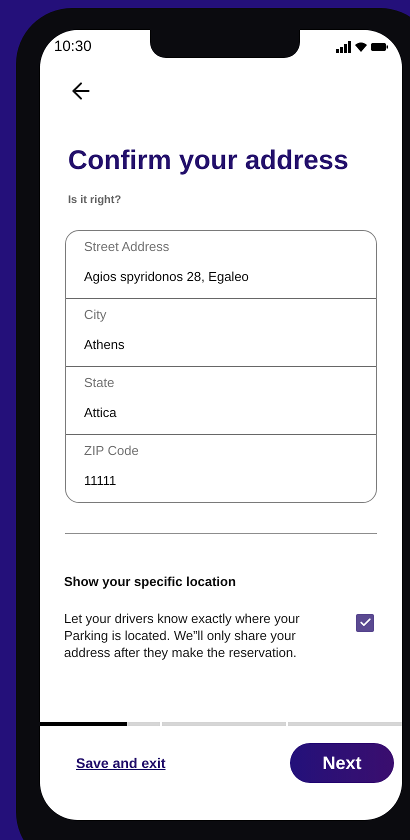 Image resolution: width=410 pixels, height=840 pixels. What do you see at coordinates (221, 276) in the screenshot?
I see `field-value: Agios spyridonos 28, Egaleo` at bounding box center [221, 276].